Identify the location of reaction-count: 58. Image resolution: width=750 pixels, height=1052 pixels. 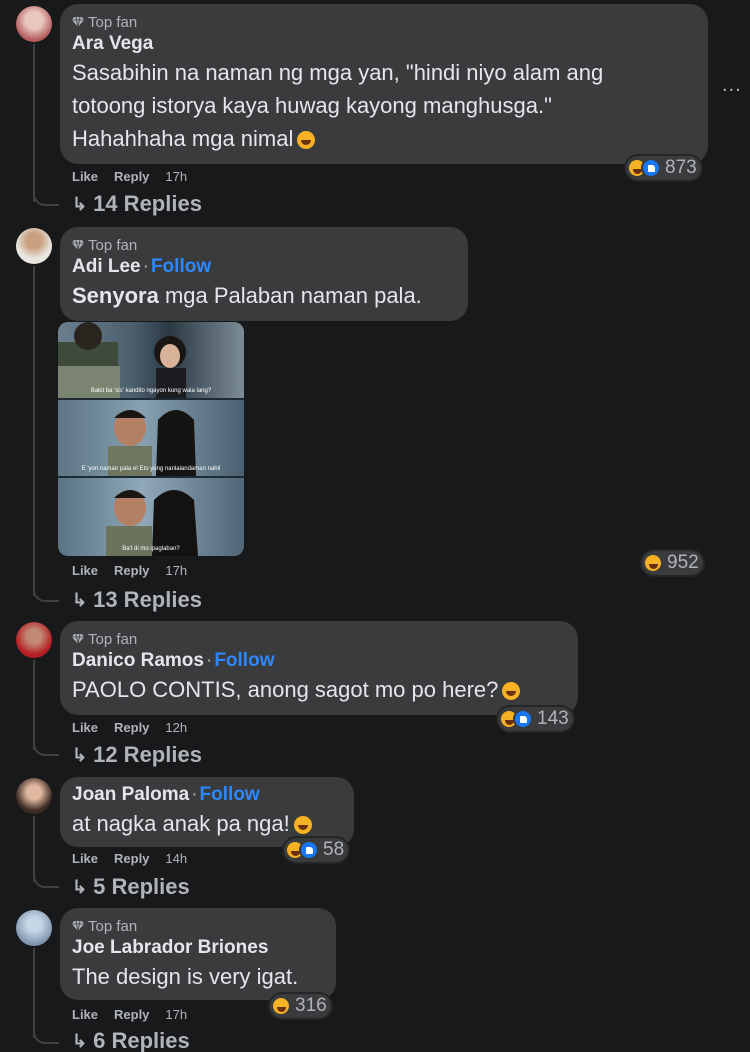
(334, 849).